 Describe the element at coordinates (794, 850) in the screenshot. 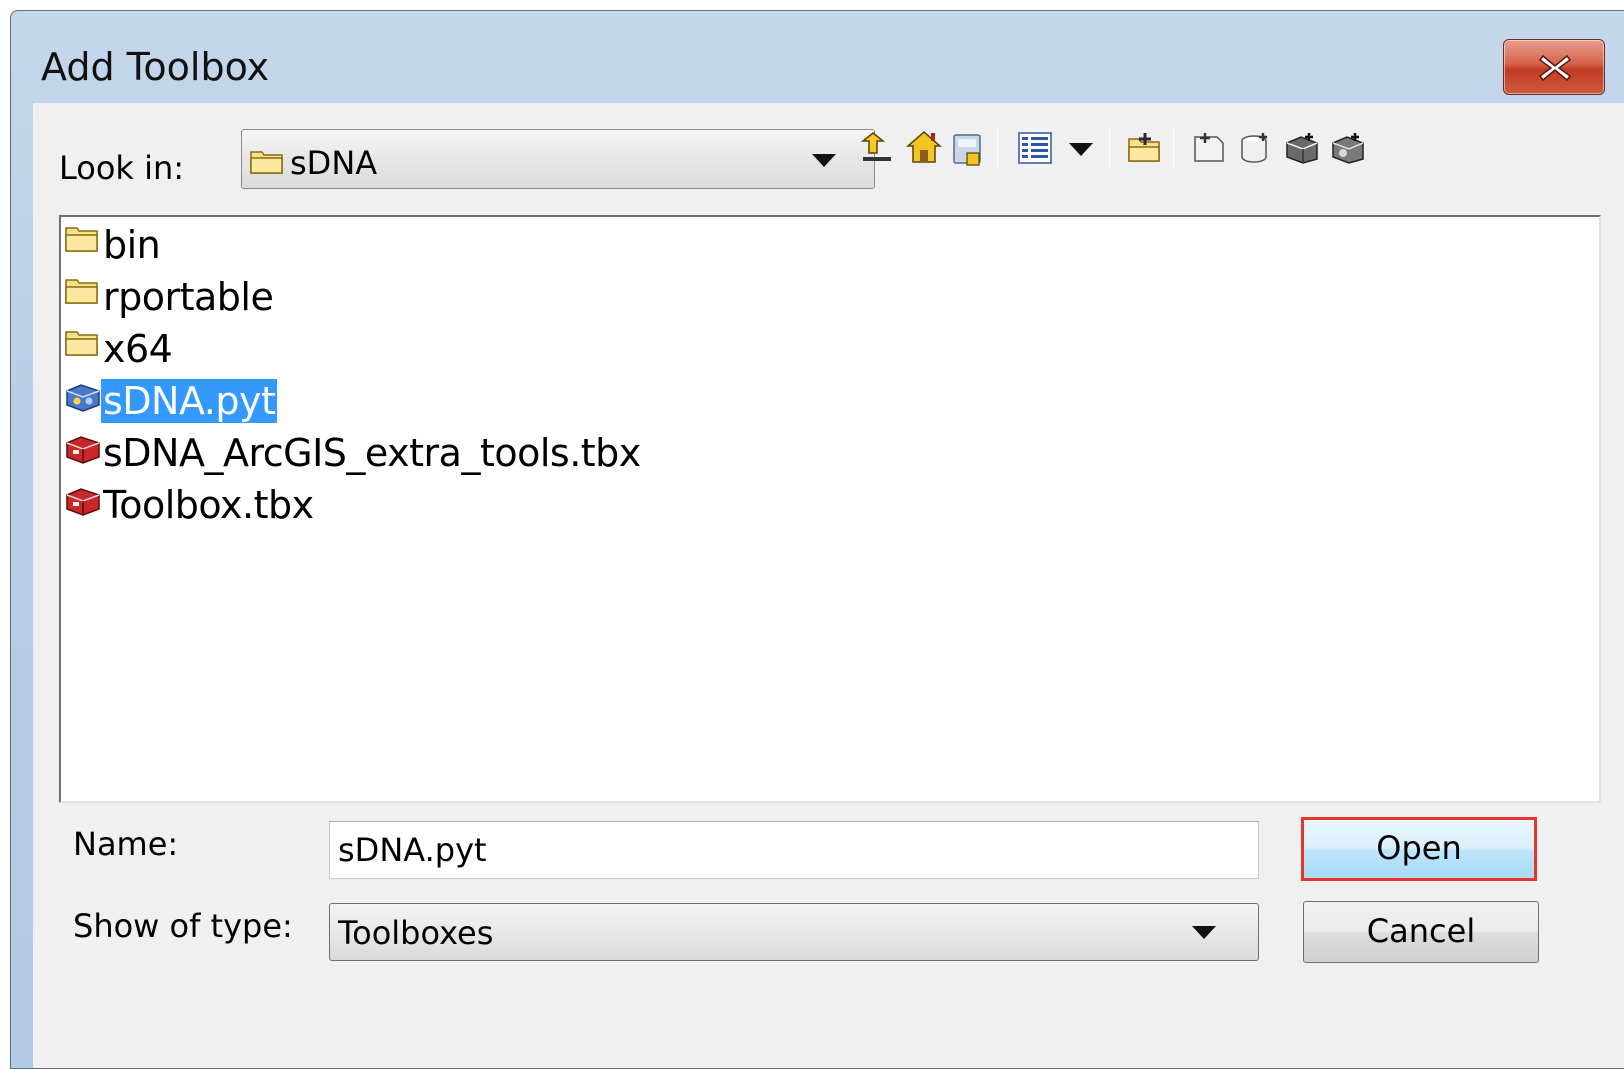

I see `name-input` at that location.